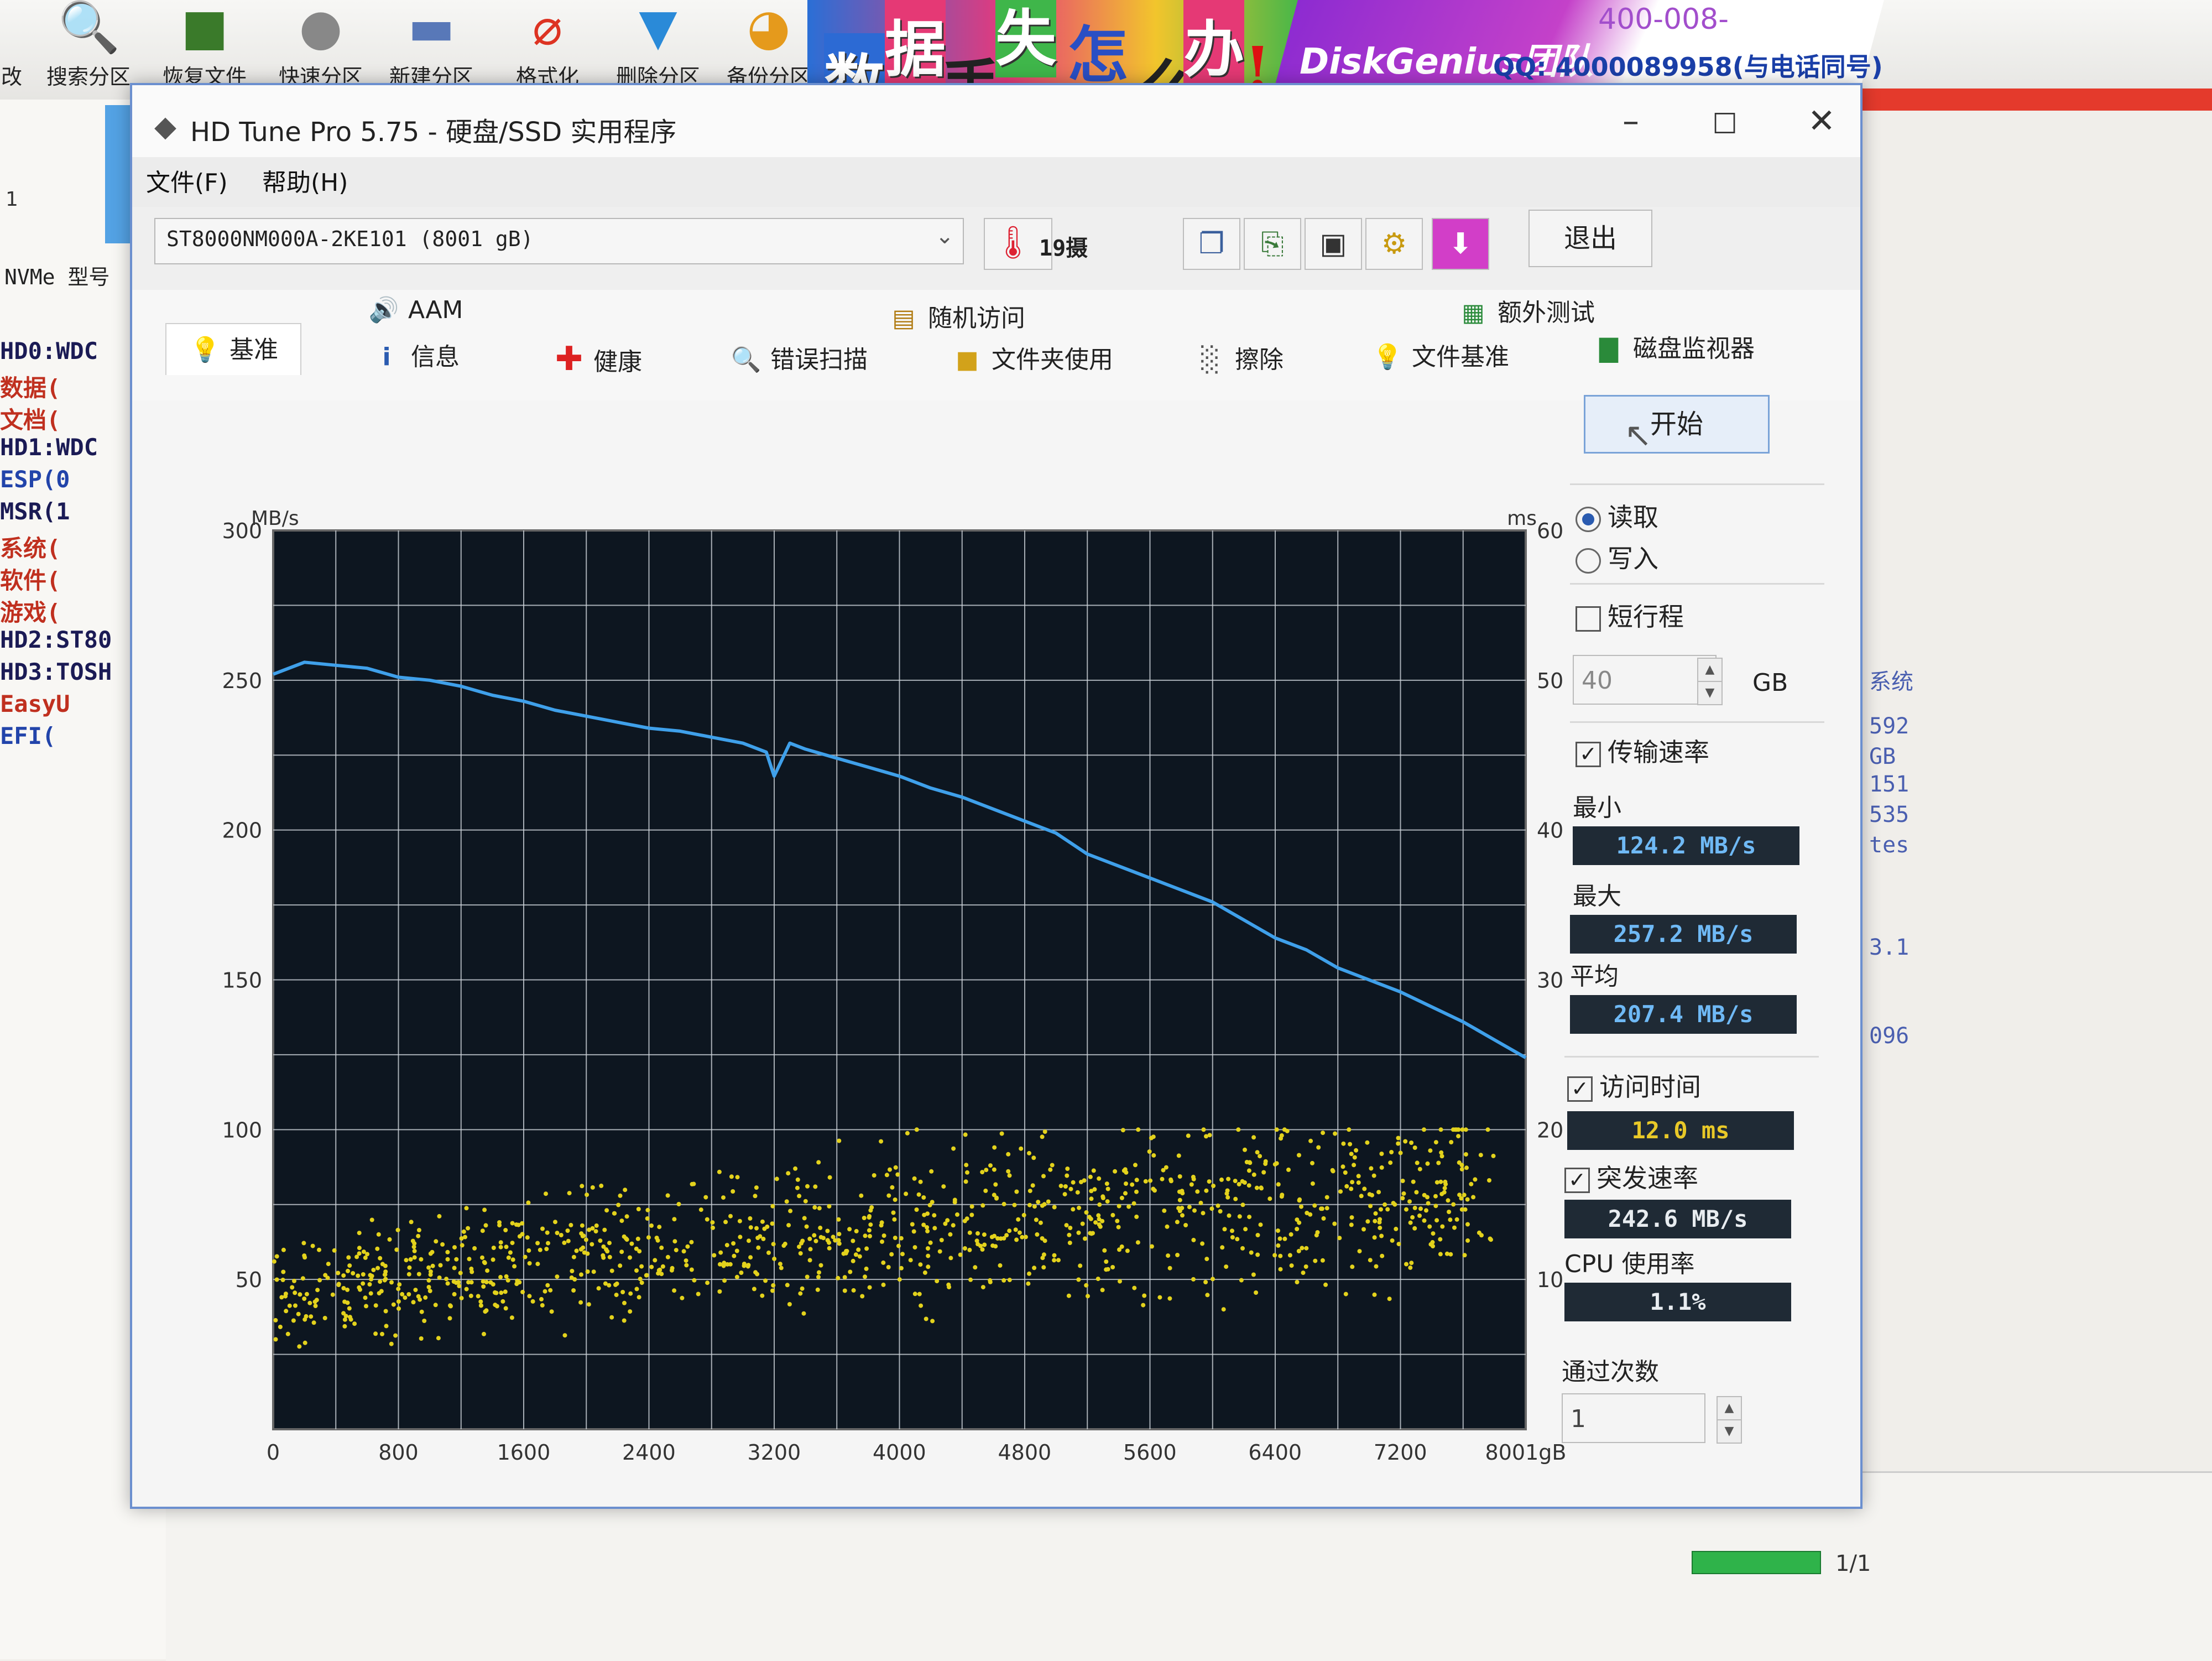 This screenshot has height=1661, width=2212. What do you see at coordinates (30, 418) in the screenshot?
I see `disk-tree-item: 文档(` at bounding box center [30, 418].